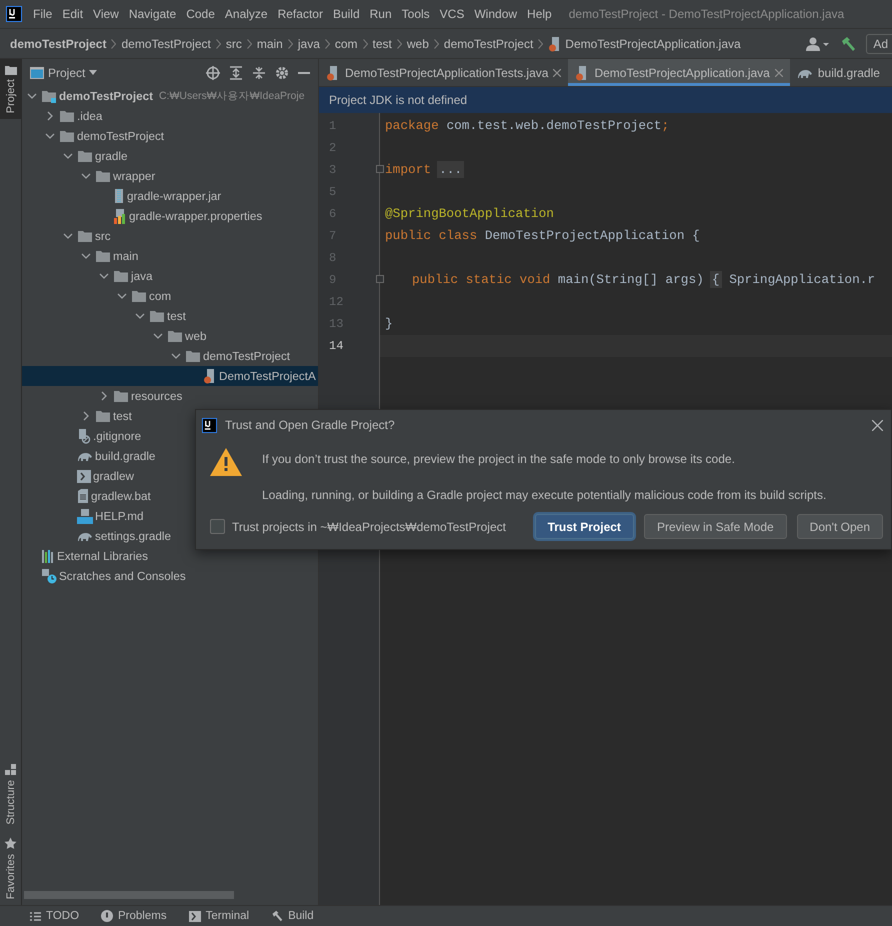 The height and width of the screenshot is (926, 892). I want to click on menu-item: VCS, so click(452, 14).